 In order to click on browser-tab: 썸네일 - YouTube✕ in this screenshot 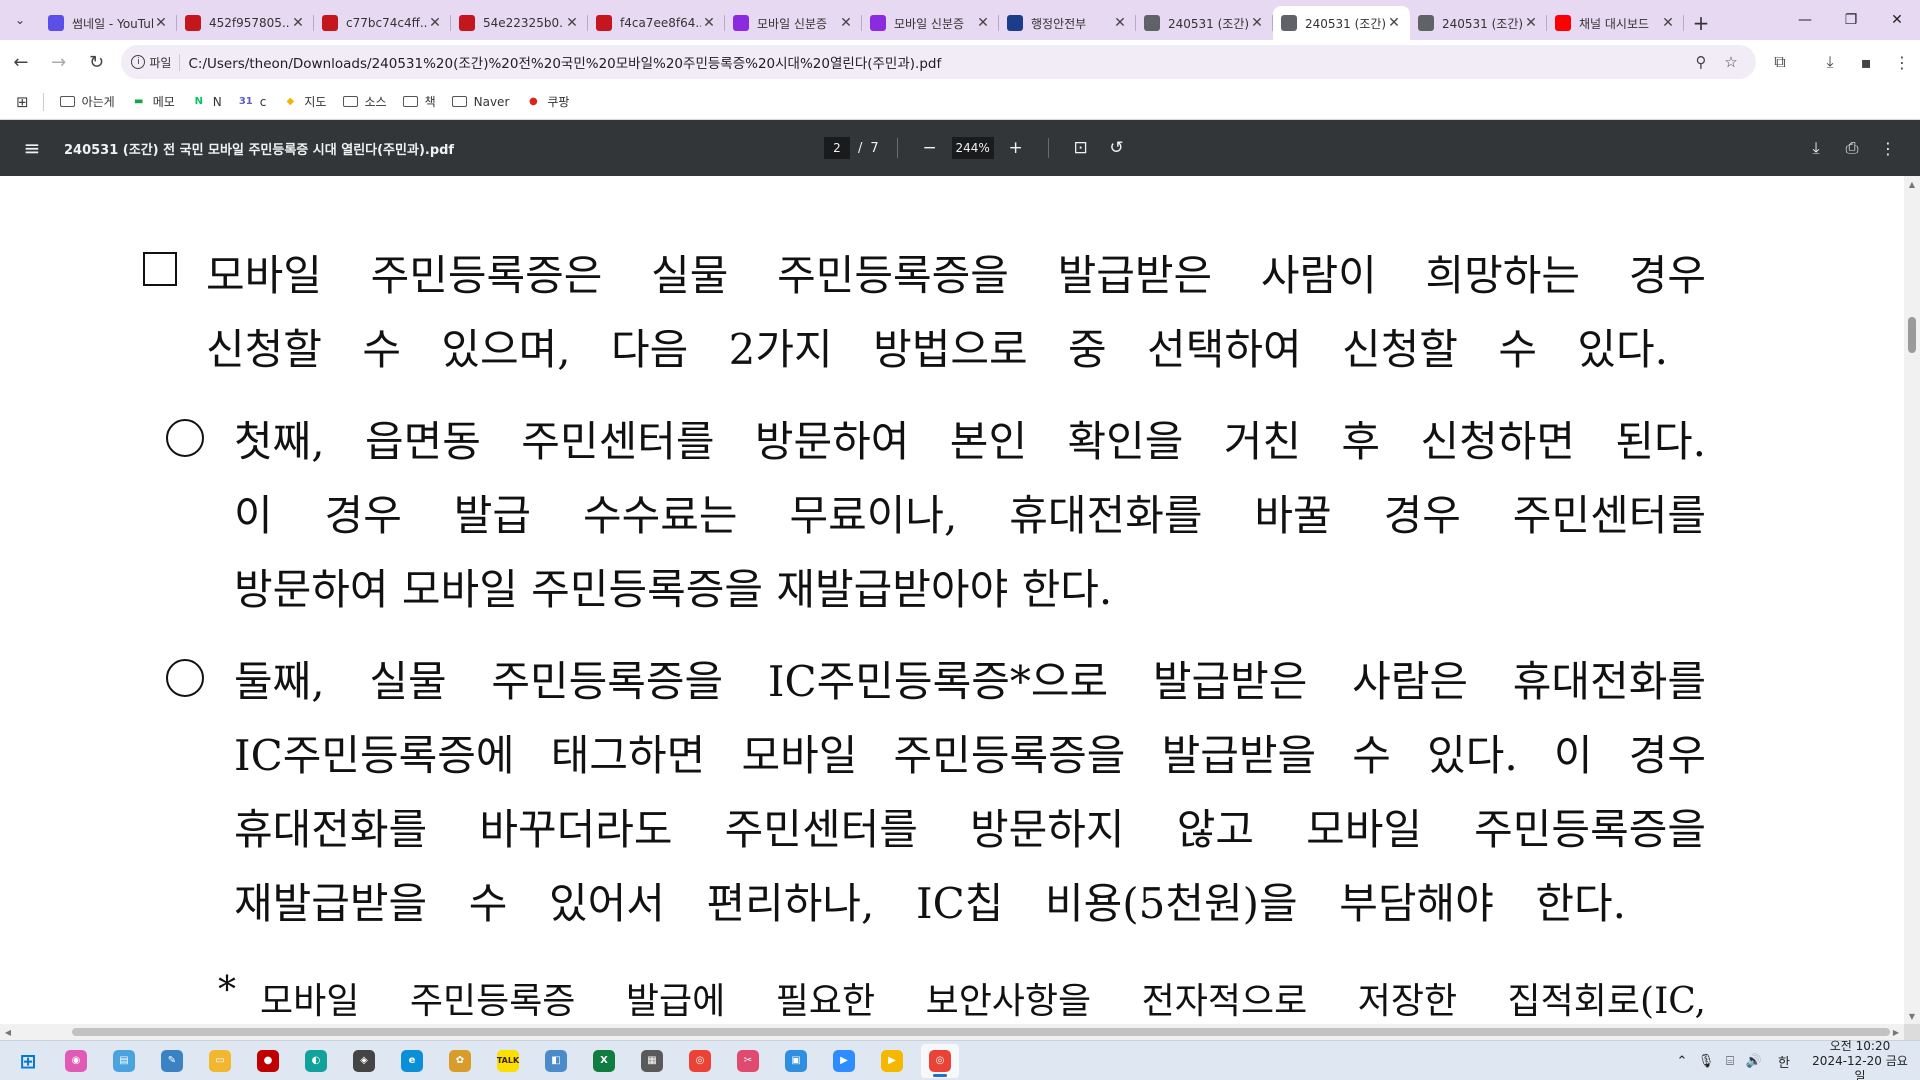, I will do `click(108, 23)`.